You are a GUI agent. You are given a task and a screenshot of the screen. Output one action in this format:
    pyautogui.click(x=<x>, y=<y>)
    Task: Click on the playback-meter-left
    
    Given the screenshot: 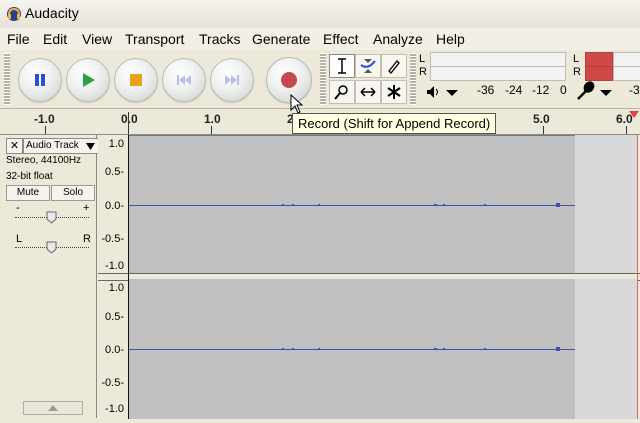 What is the action you would take?
    pyautogui.click(x=498, y=59)
    